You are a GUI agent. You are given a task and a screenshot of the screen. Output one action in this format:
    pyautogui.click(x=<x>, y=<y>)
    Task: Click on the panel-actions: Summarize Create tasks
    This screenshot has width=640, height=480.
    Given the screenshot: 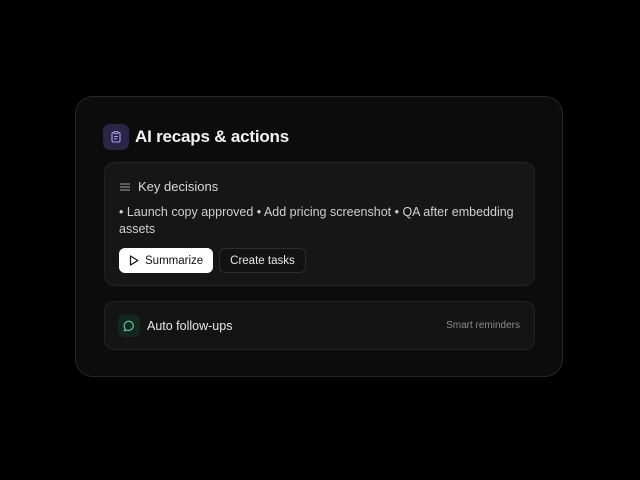 What is the action you would take?
    pyautogui.click(x=212, y=260)
    